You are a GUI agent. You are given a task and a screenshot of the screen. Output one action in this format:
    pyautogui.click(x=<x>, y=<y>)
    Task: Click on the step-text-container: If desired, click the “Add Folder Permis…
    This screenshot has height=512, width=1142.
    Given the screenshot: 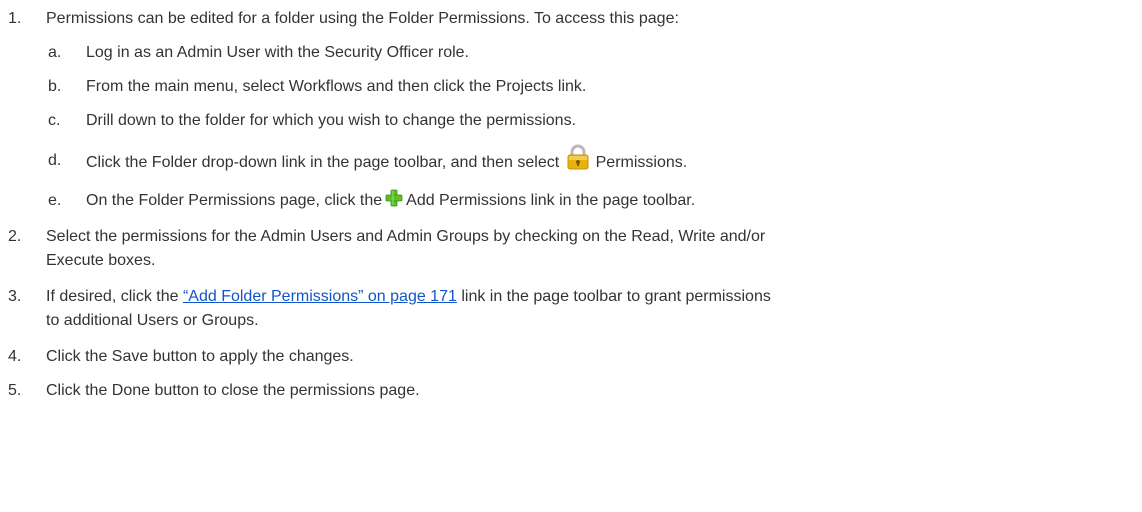 What is the action you would take?
    pyautogui.click(x=408, y=297)
    